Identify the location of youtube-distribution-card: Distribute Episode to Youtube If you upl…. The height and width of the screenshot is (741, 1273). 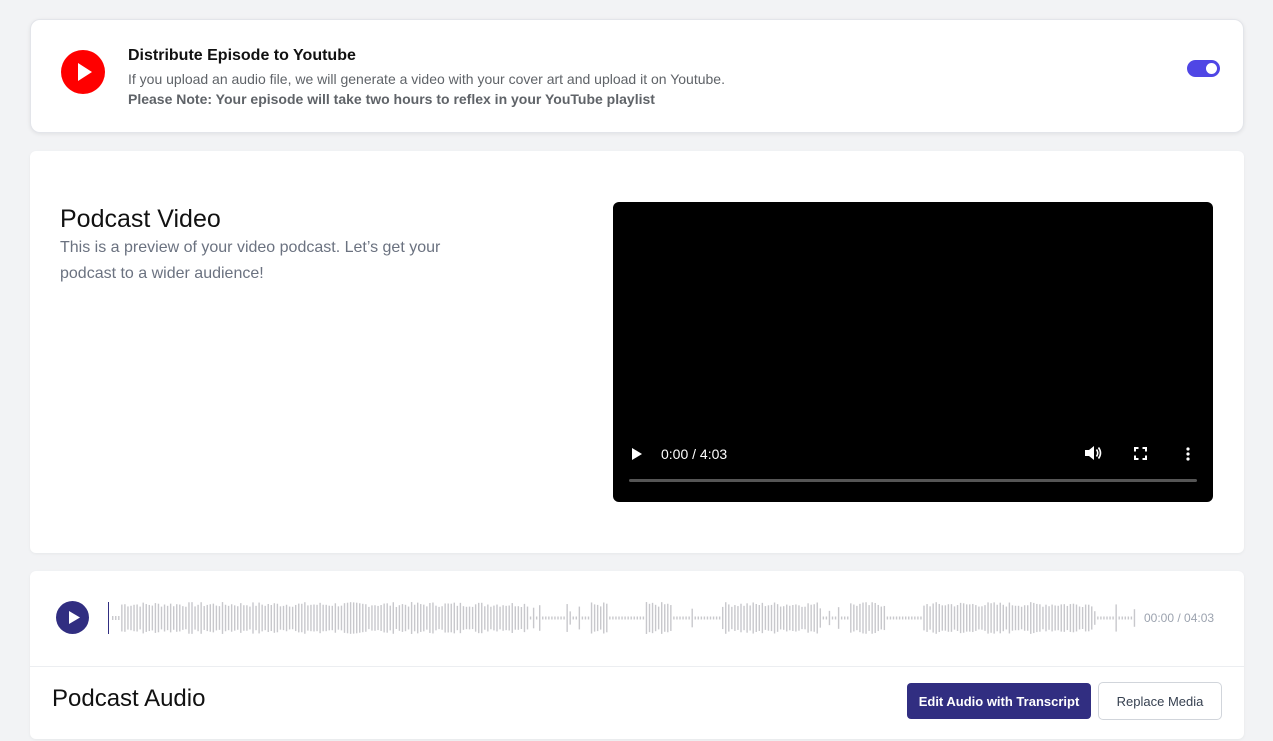
(637, 76).